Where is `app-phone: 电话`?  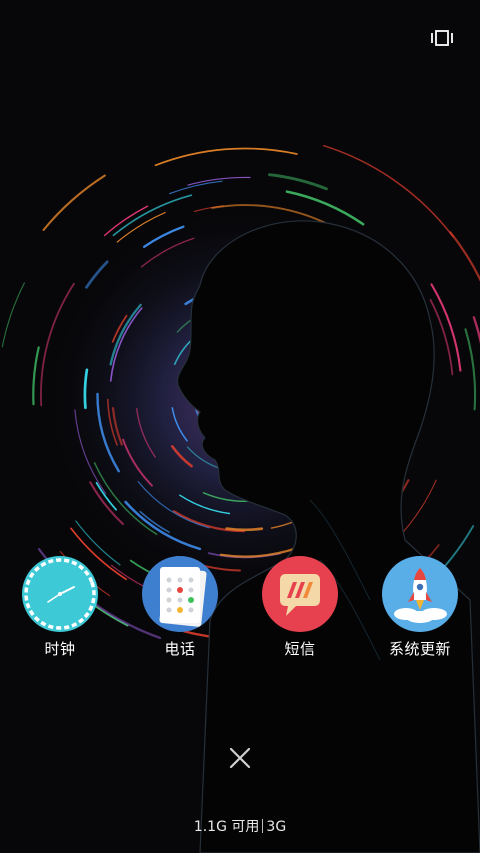
app-phone: 电话 is located at coordinates (180, 607).